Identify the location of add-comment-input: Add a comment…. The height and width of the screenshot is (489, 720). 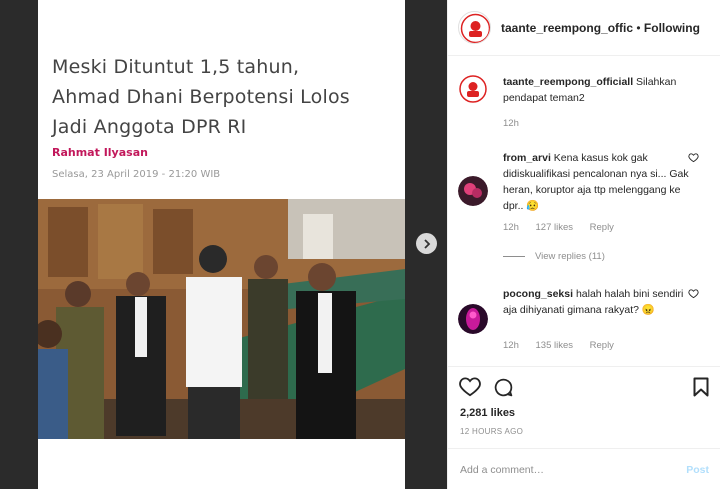
(573, 470).